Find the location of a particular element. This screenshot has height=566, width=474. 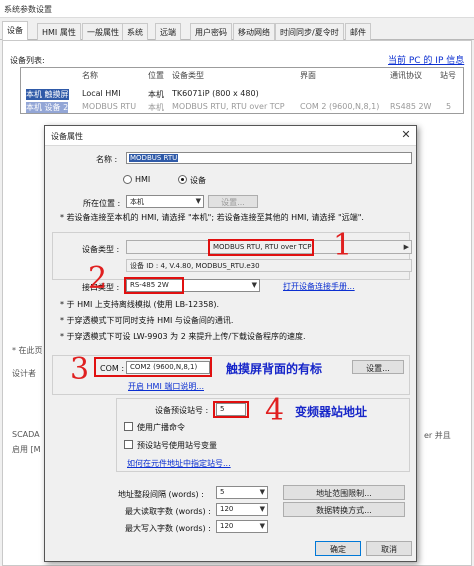

row-device-type: TK6071iP (800 x 480) is located at coordinates (215, 93).